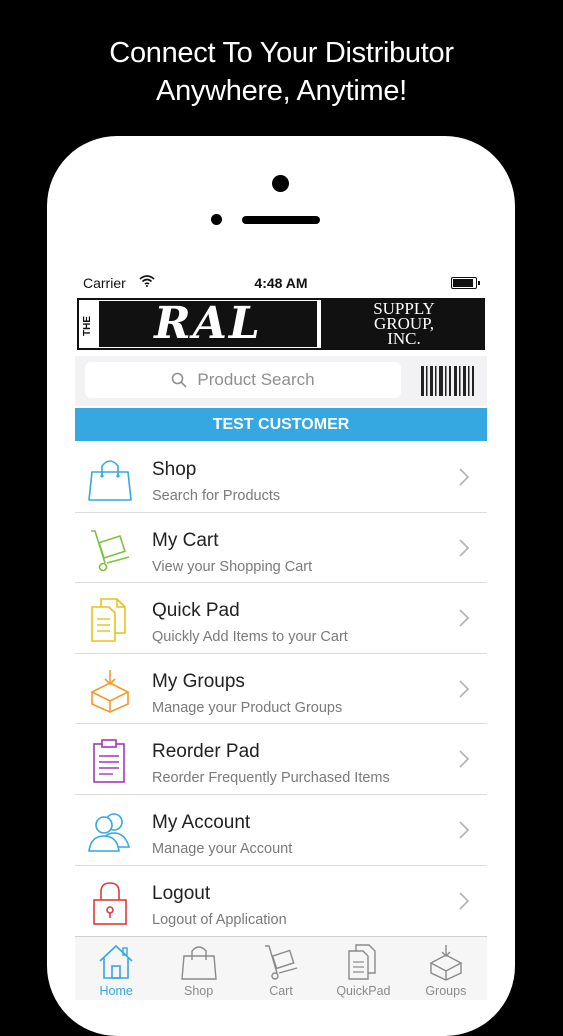 The width and height of the screenshot is (563, 1036). Describe the element at coordinates (110, 903) in the screenshot. I see `lock-icon` at that location.